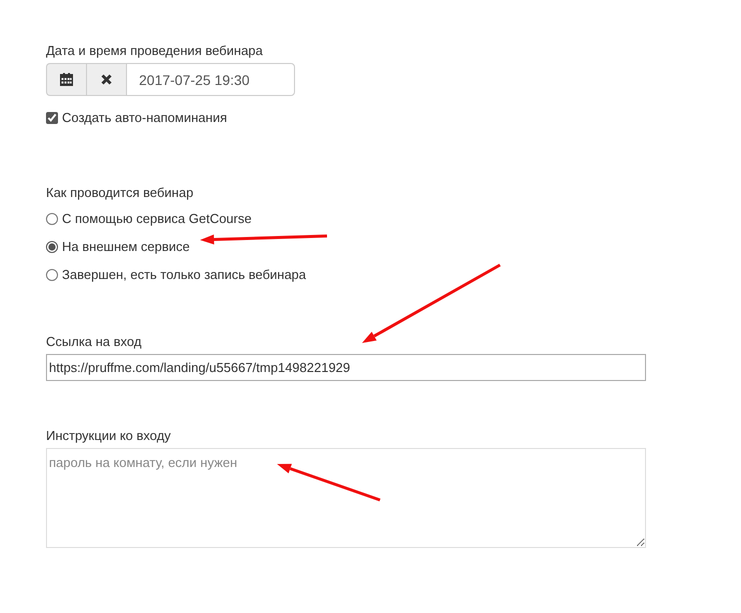  I want to click on checkbox-label: Создать авто-напоминания, so click(145, 118).